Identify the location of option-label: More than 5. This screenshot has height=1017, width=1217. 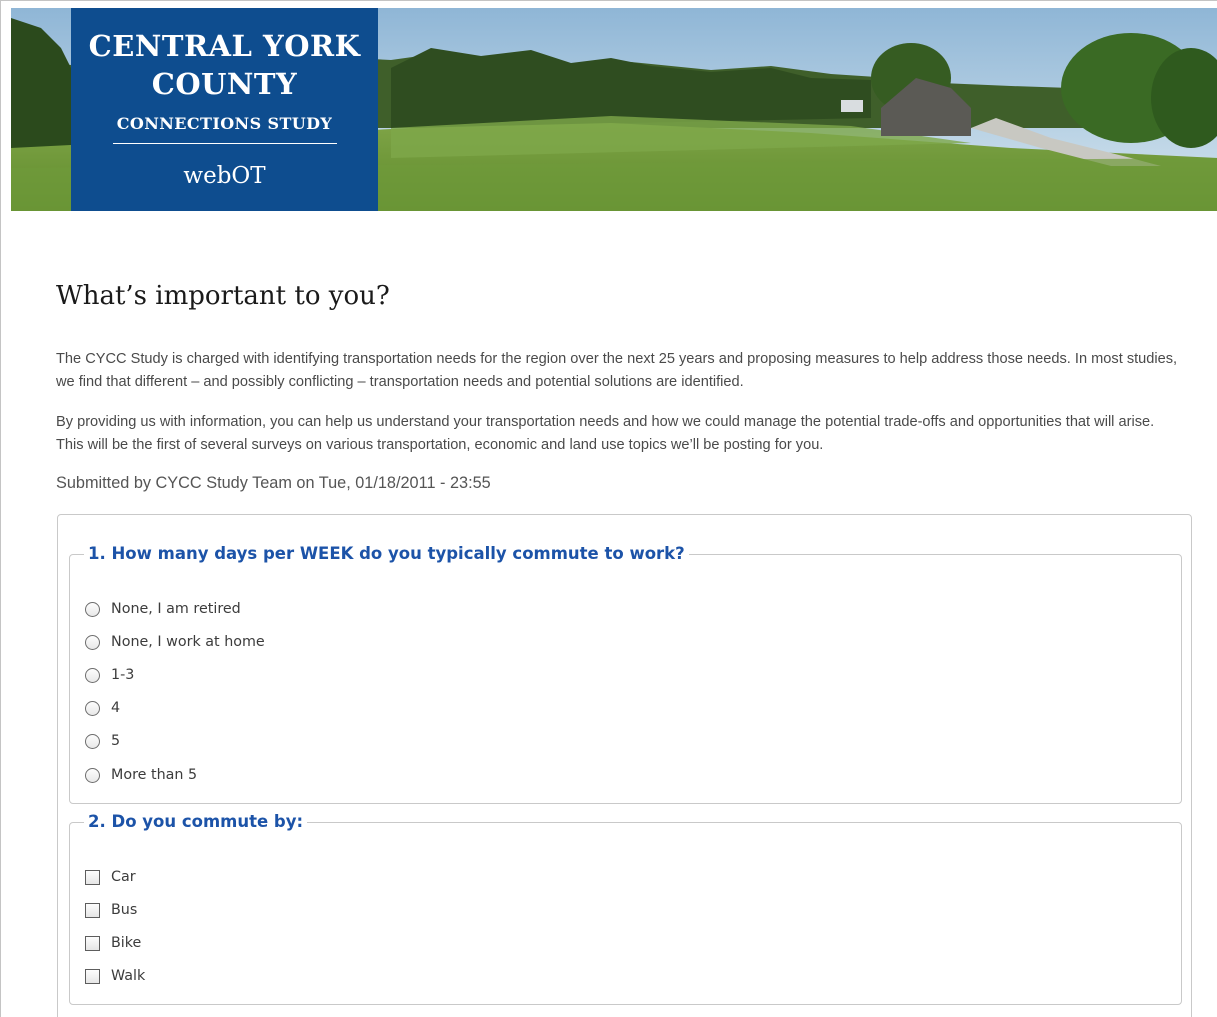
(154, 775).